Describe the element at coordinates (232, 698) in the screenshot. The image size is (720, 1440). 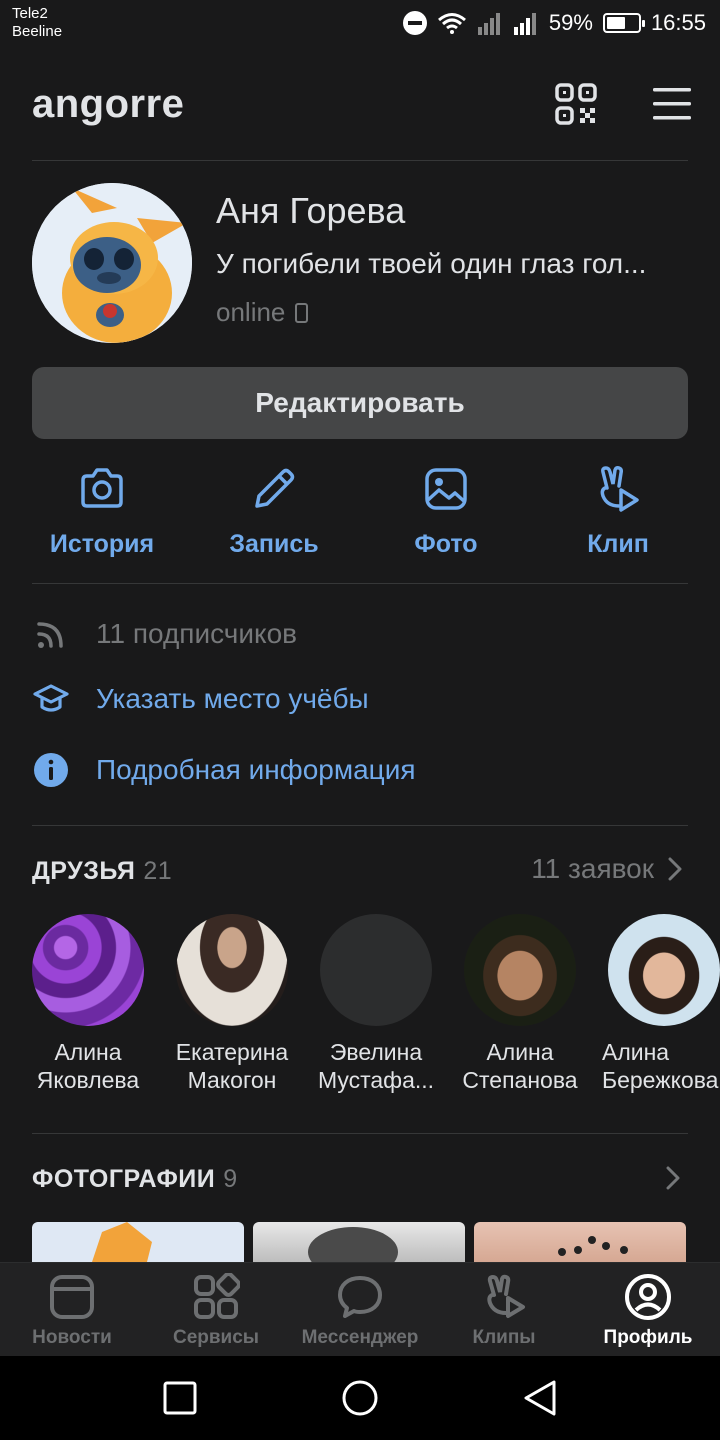
I see `education-link: Указать место учёбы` at that location.